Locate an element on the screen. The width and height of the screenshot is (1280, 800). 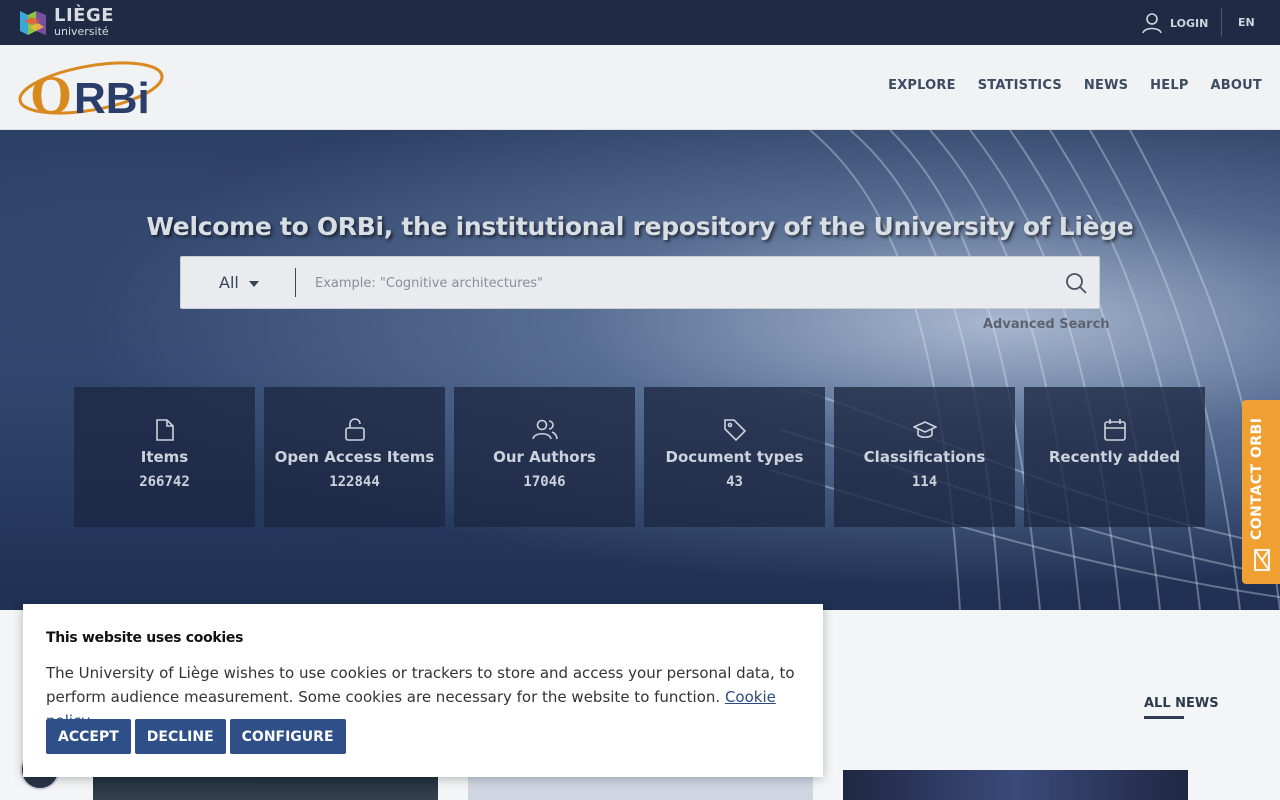
stat-open-access: Open Access Items 122844 is located at coordinates (354, 457).